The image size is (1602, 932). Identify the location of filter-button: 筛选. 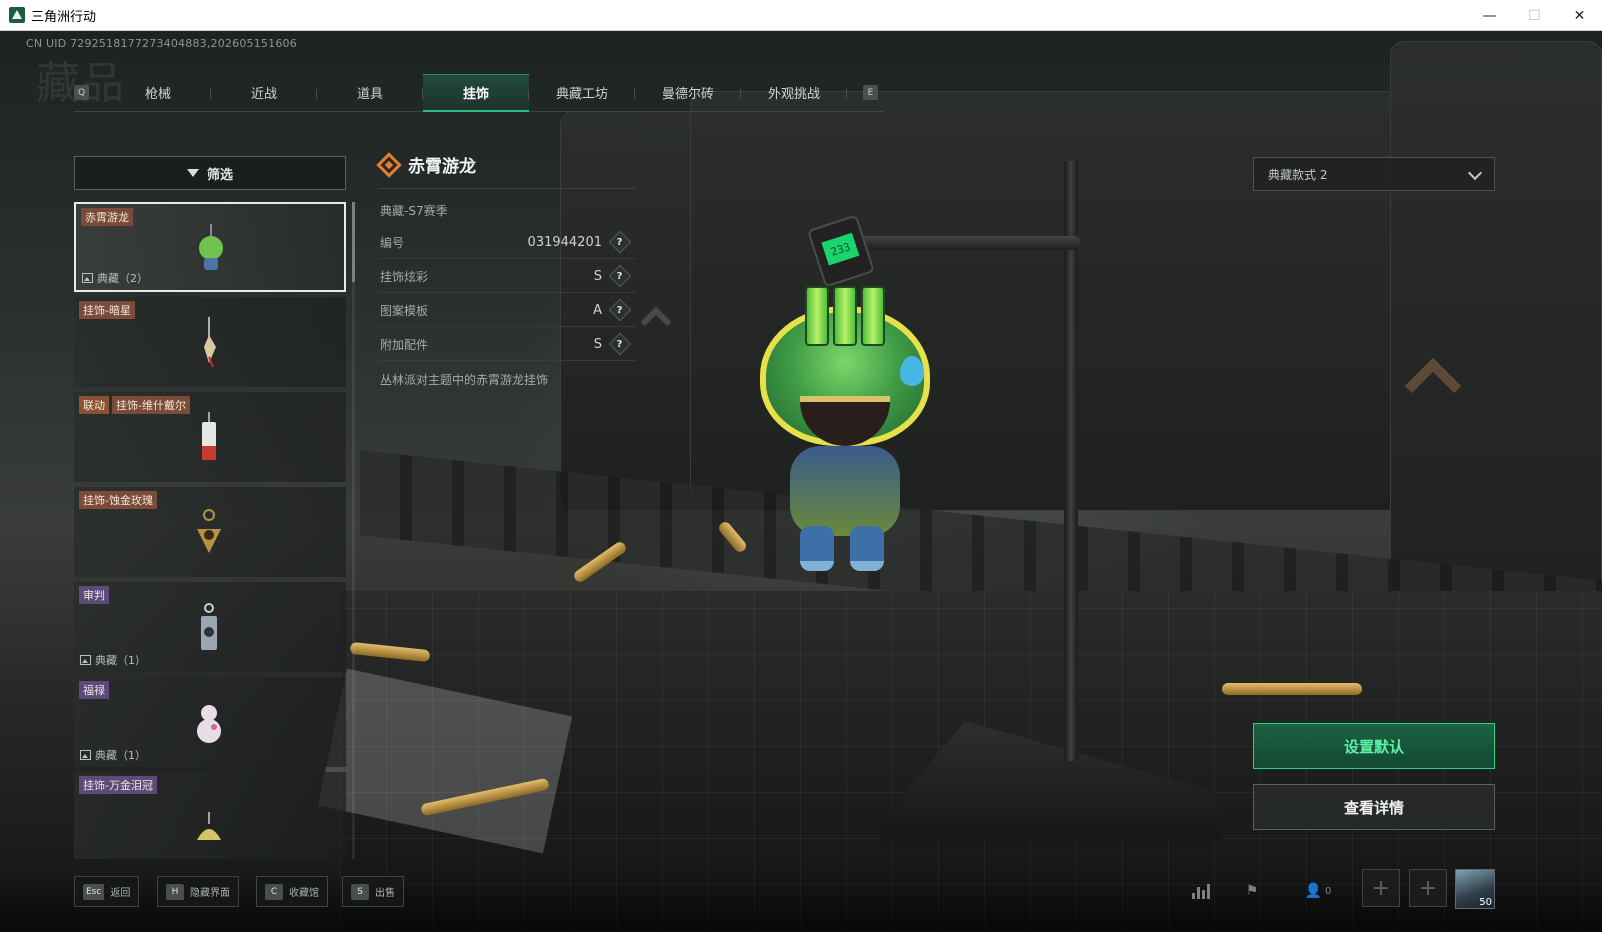
(210, 173).